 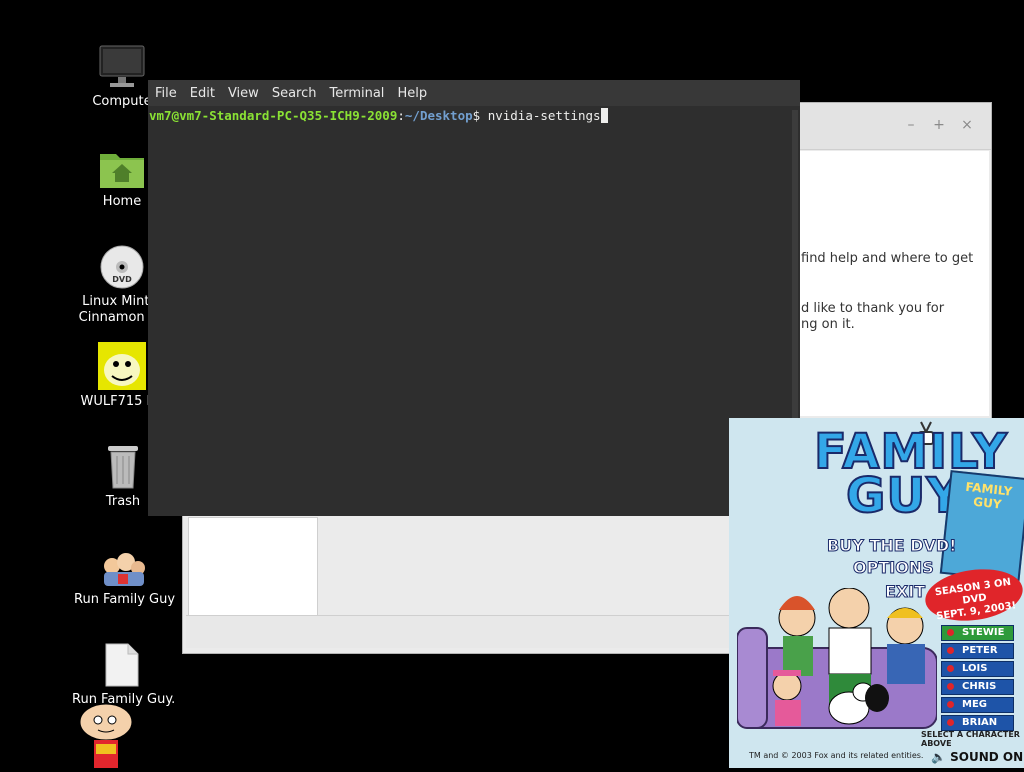 I want to click on maximize-button: +, so click(x=939, y=125).